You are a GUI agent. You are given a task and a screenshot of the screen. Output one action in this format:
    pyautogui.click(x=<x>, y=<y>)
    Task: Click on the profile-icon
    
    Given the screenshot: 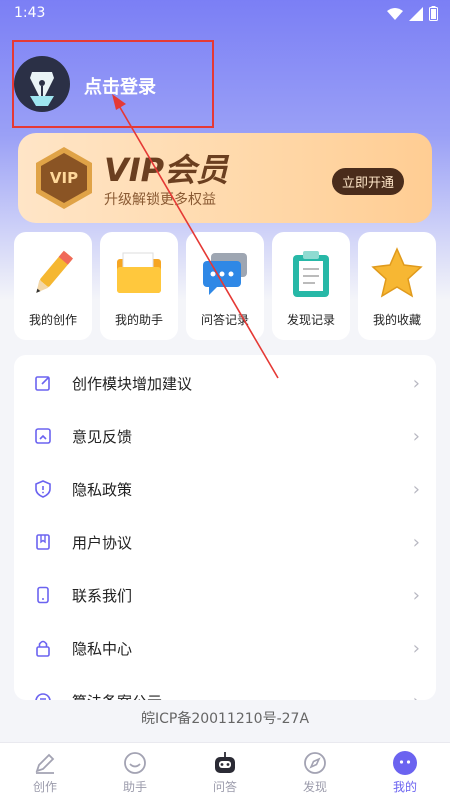 What is the action you would take?
    pyautogui.click(x=405, y=763)
    